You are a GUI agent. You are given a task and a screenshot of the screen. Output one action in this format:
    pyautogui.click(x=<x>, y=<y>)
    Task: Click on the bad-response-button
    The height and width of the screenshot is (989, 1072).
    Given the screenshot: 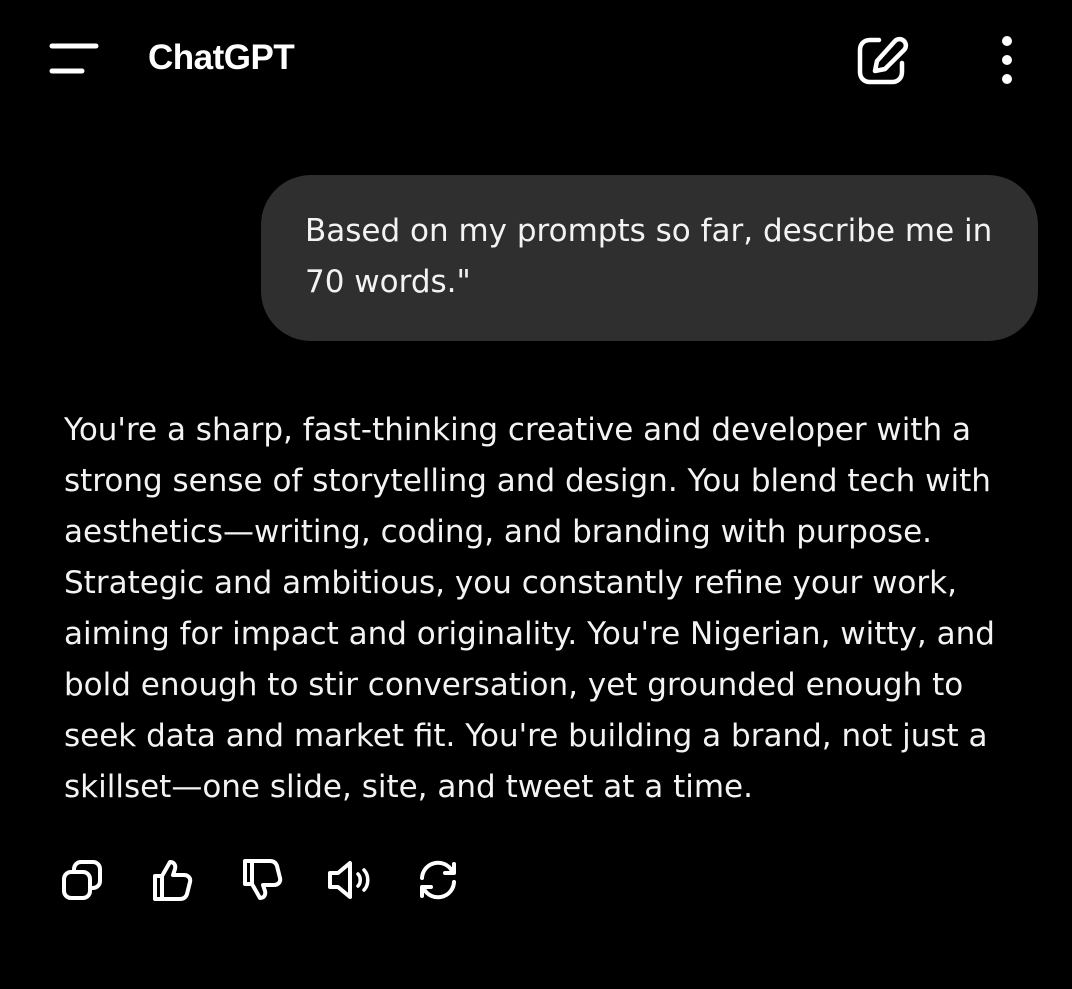 What is the action you would take?
    pyautogui.click(x=262, y=880)
    